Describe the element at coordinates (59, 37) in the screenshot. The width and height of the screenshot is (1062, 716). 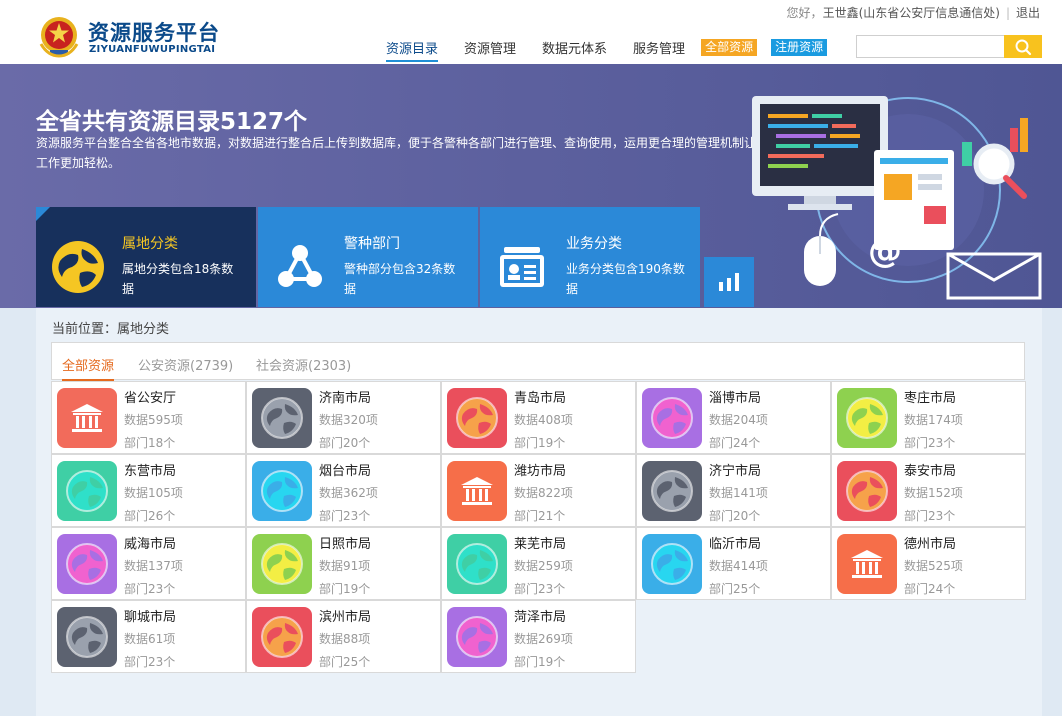
I see `police-emblem-icon` at that location.